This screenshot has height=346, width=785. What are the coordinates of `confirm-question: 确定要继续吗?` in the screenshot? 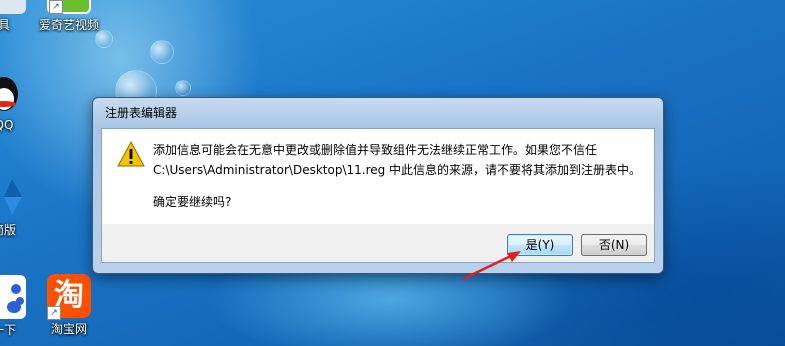 It's located at (192, 202).